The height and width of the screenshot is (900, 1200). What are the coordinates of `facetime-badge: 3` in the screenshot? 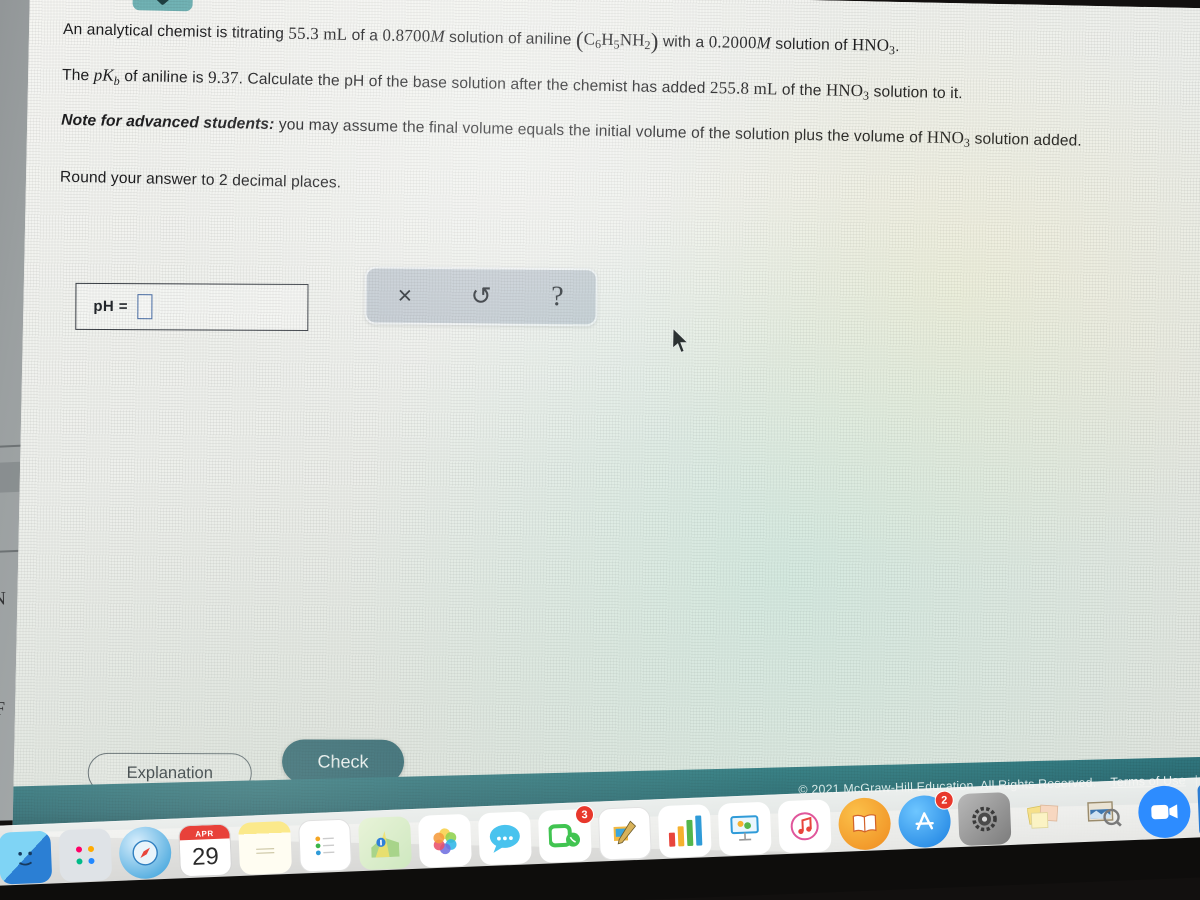 It's located at (584, 814).